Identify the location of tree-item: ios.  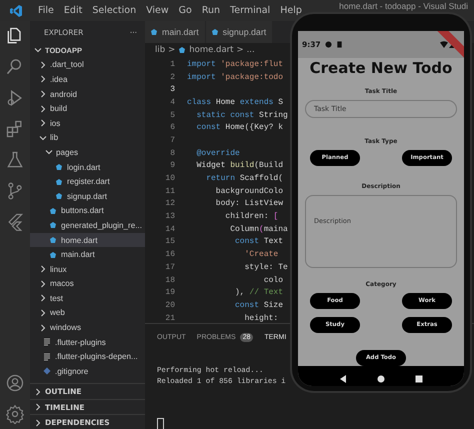
(87, 123).